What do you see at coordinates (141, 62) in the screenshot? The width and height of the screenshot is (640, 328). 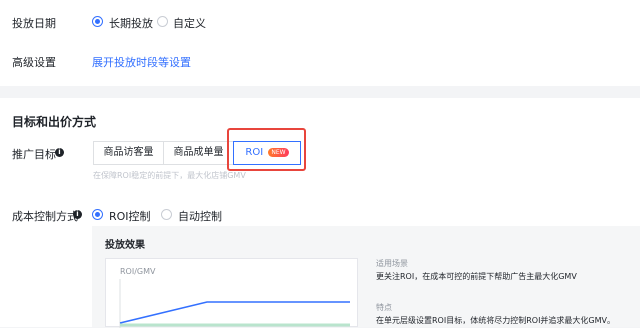 I see `expand-settings-link: 展开投放时段等设置` at bounding box center [141, 62].